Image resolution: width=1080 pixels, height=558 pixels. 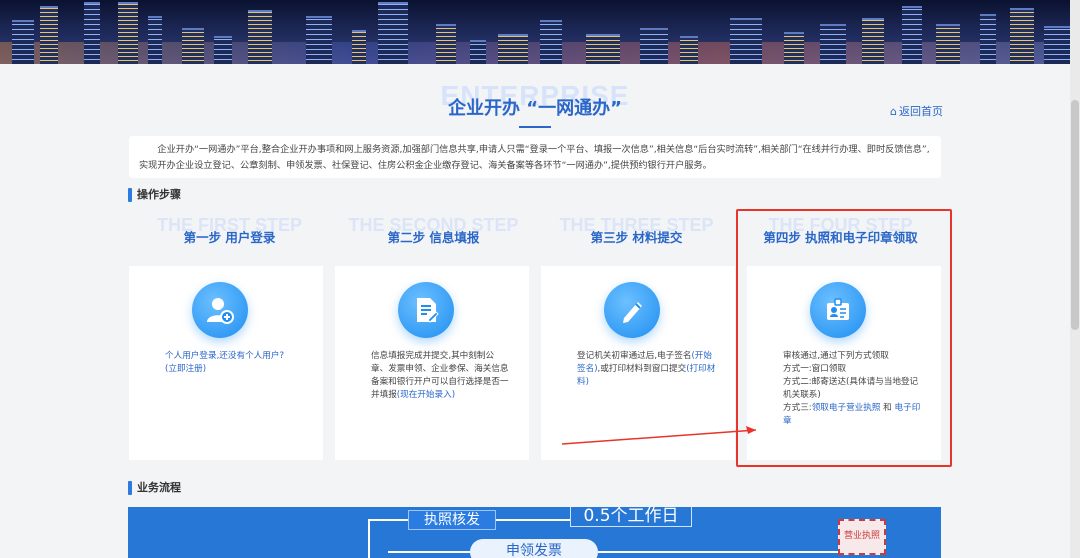 What do you see at coordinates (642, 369) in the screenshot?
I see `step-3-text-2: ,或打印材料到窗口提交` at bounding box center [642, 369].